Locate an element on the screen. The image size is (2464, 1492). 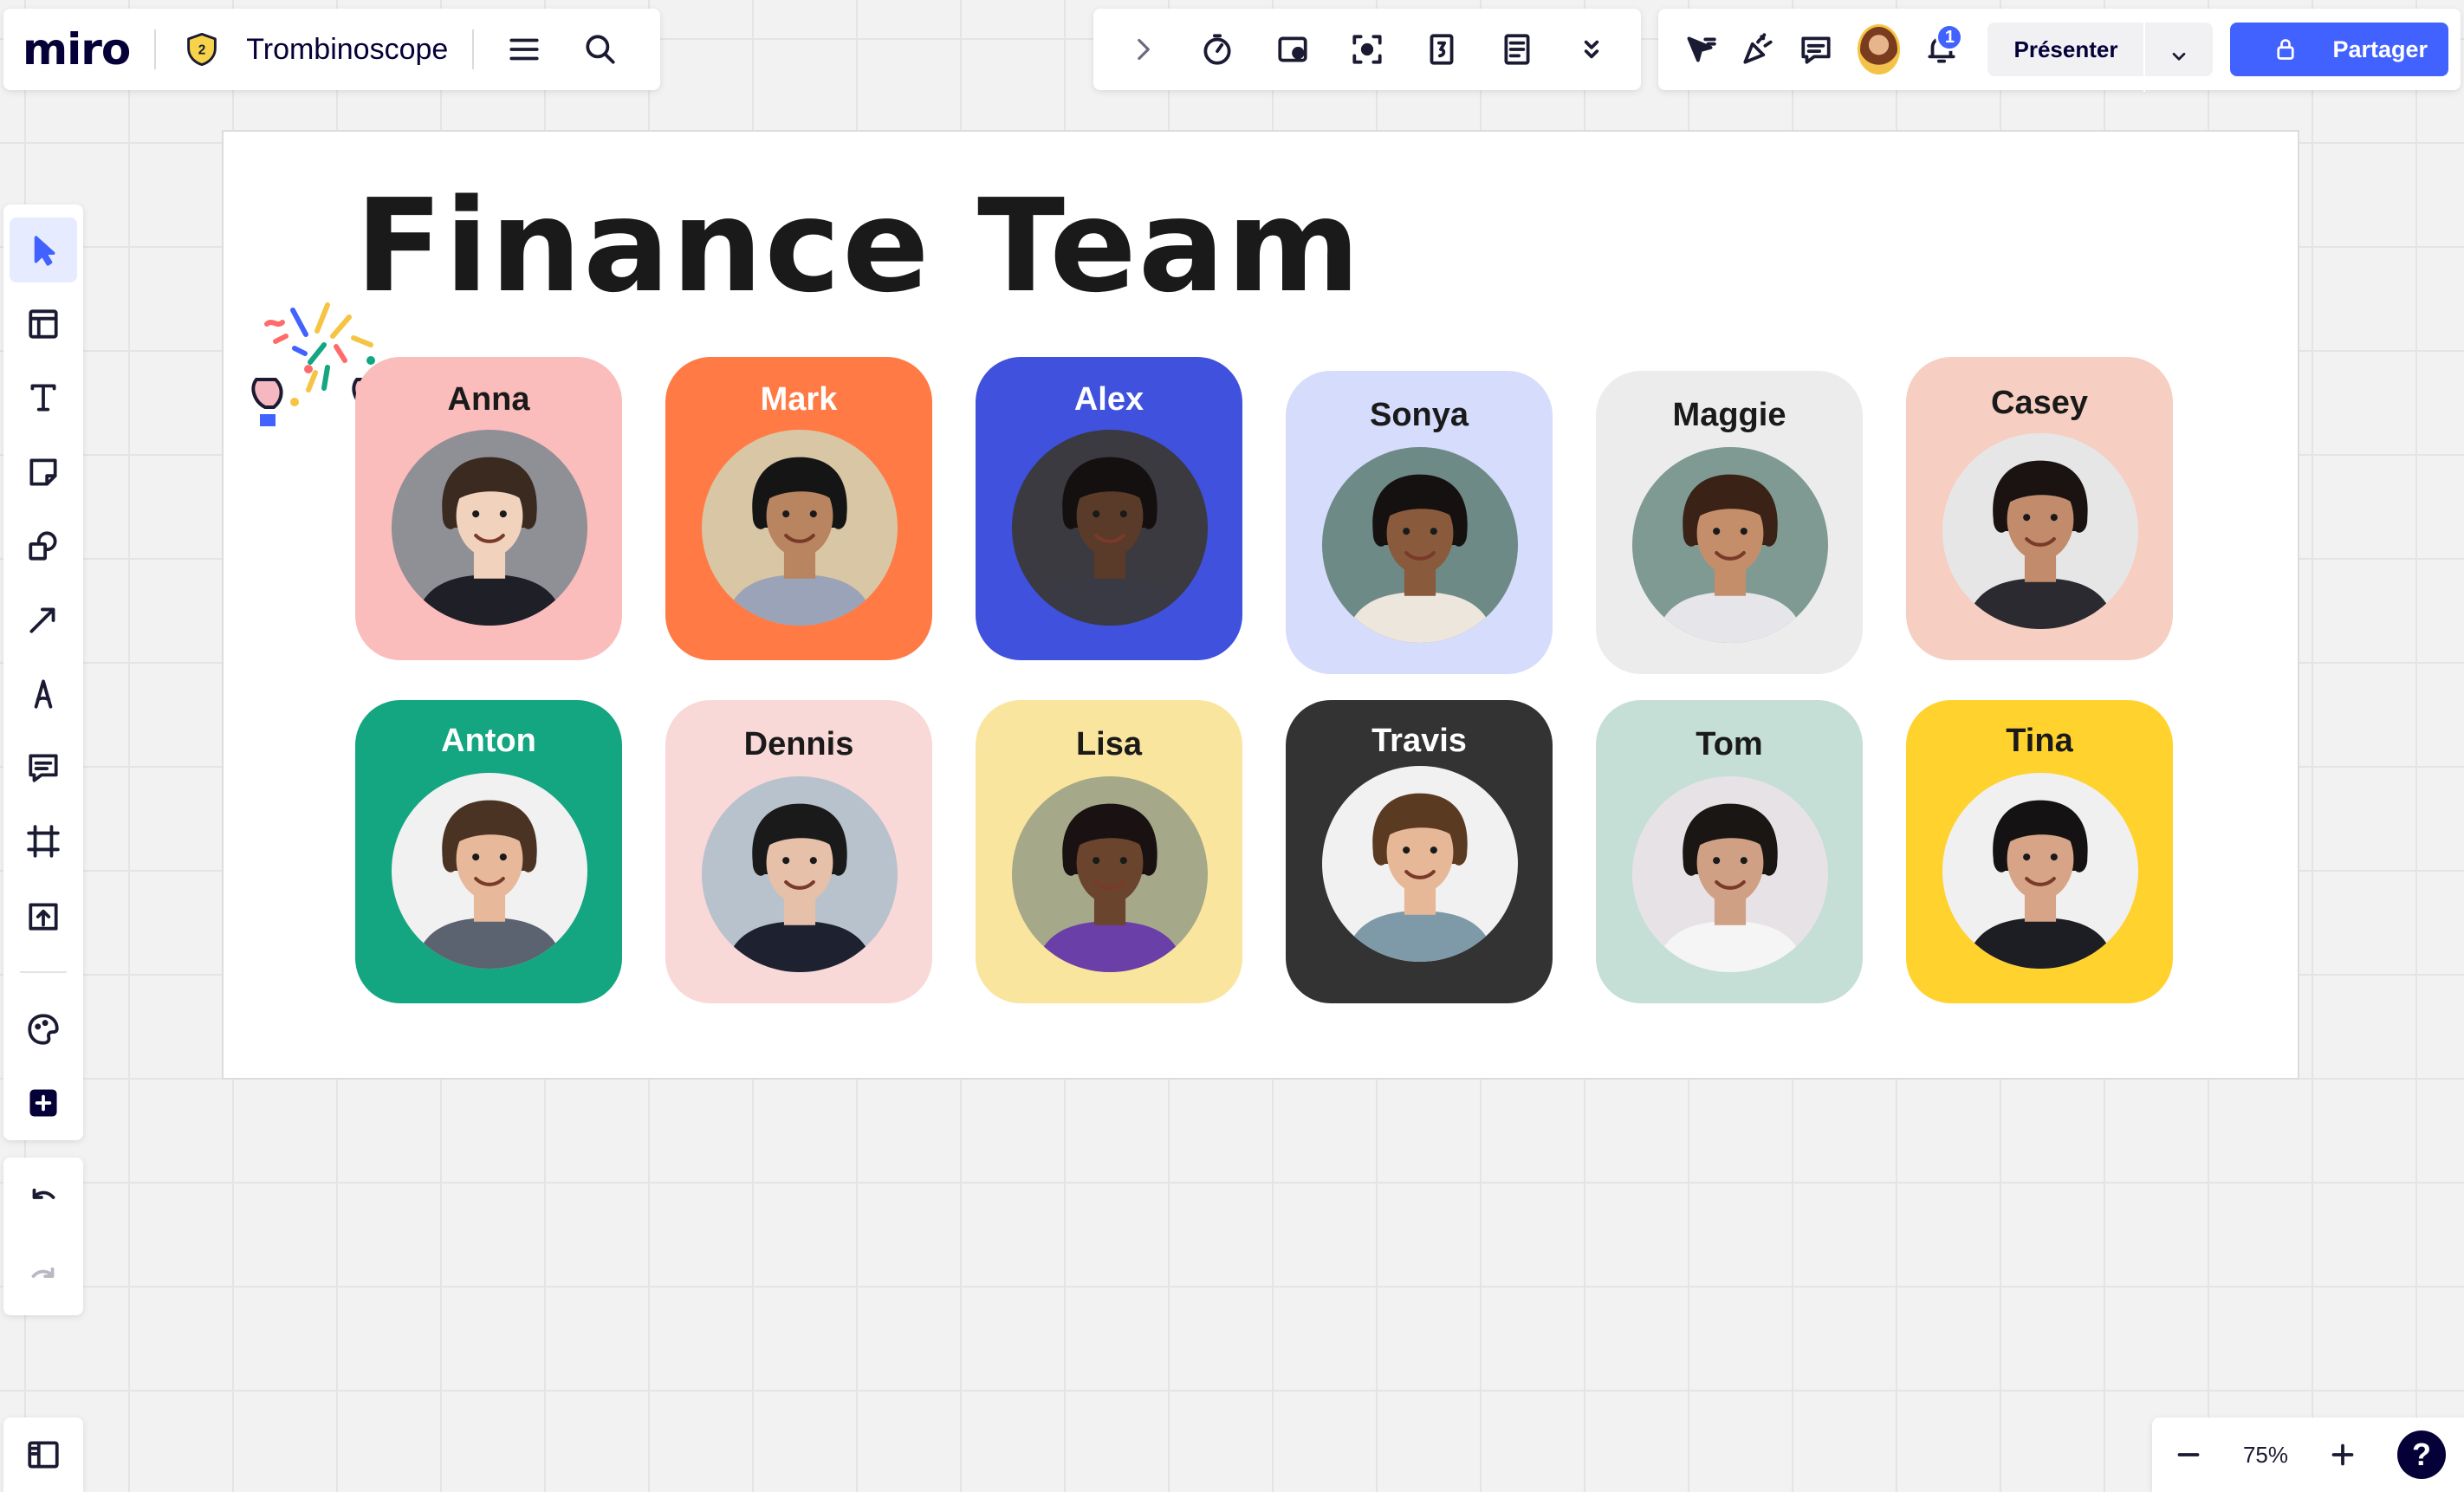
team-member-card: Travis is located at coordinates (1420, 851).